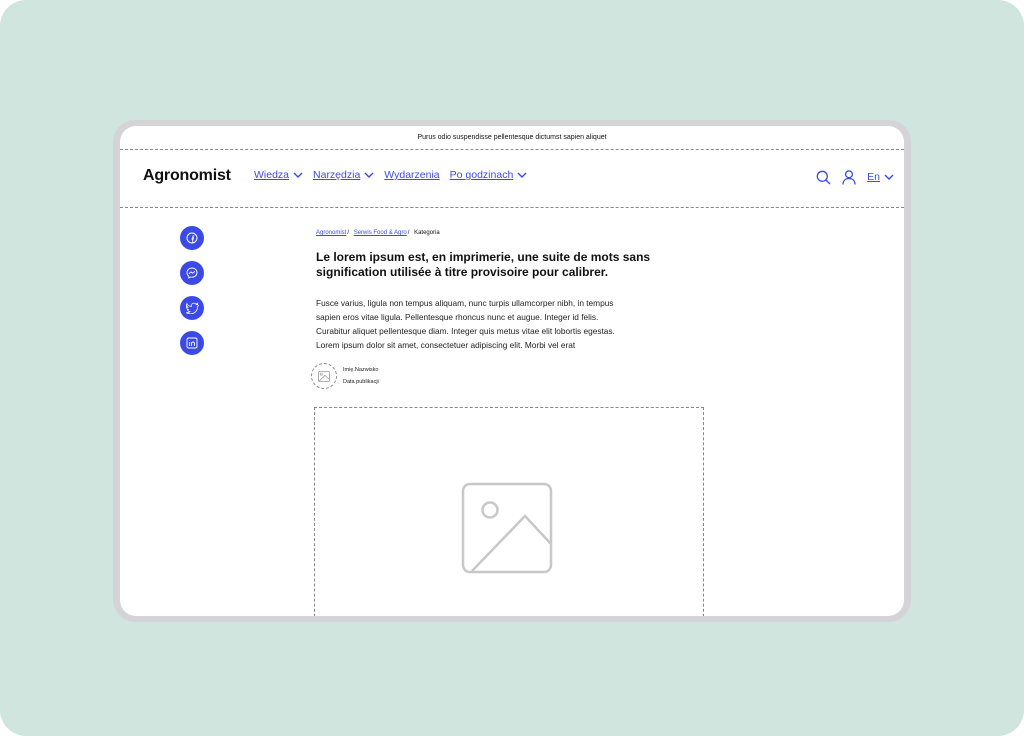 The height and width of the screenshot is (736, 1024). I want to click on nav-item-label: Wiedza, so click(272, 175).